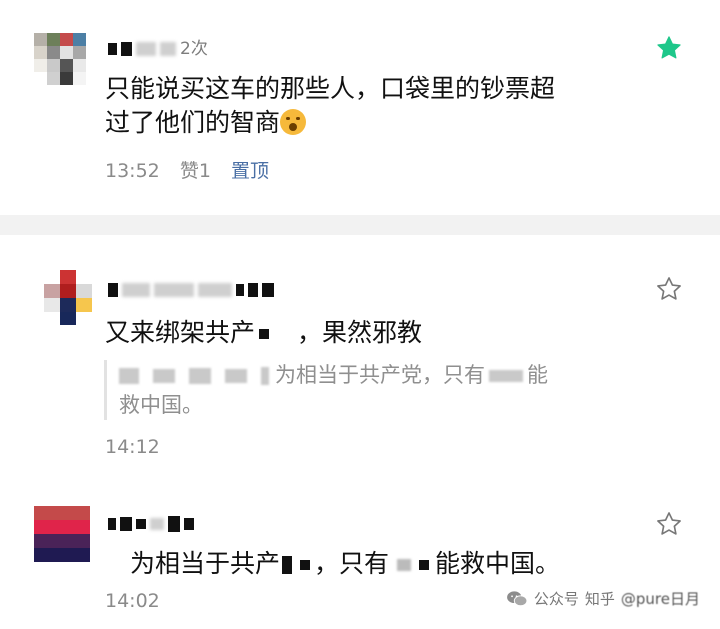 This screenshot has height=629, width=720. I want to click on timestamp: 13:52, so click(132, 171).